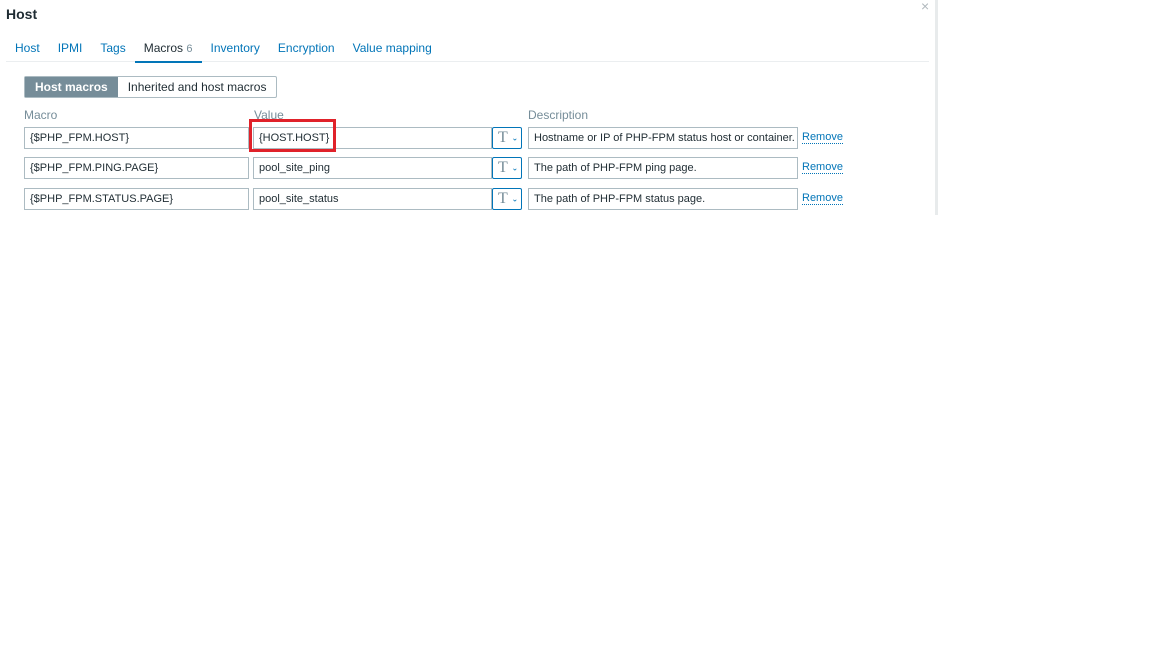  What do you see at coordinates (27, 47) in the screenshot?
I see `tab-host: Host` at bounding box center [27, 47].